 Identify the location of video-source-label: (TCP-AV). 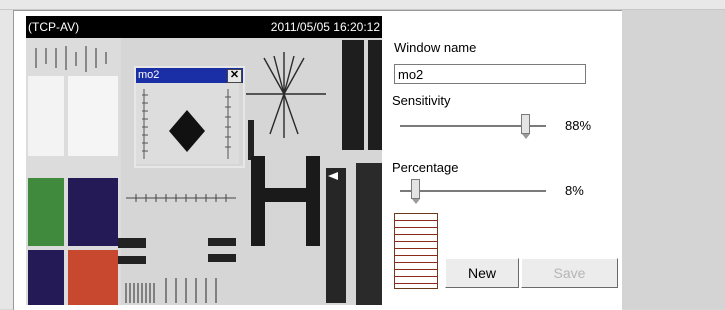
(54, 27).